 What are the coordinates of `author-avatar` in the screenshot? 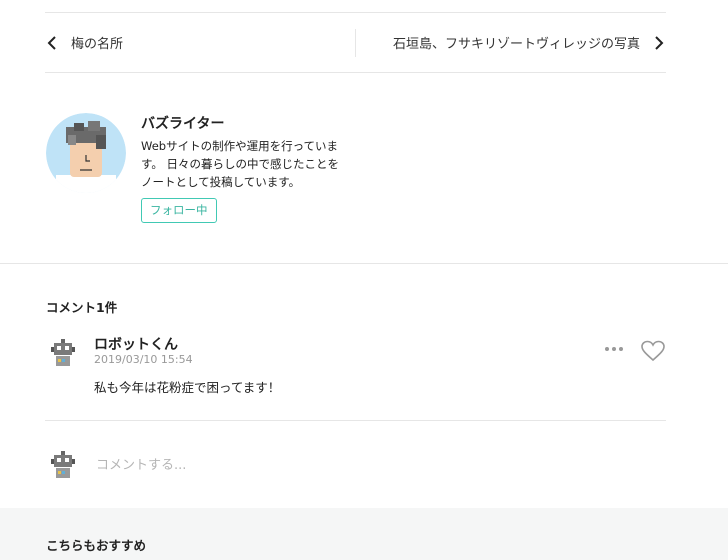 It's located at (86, 153).